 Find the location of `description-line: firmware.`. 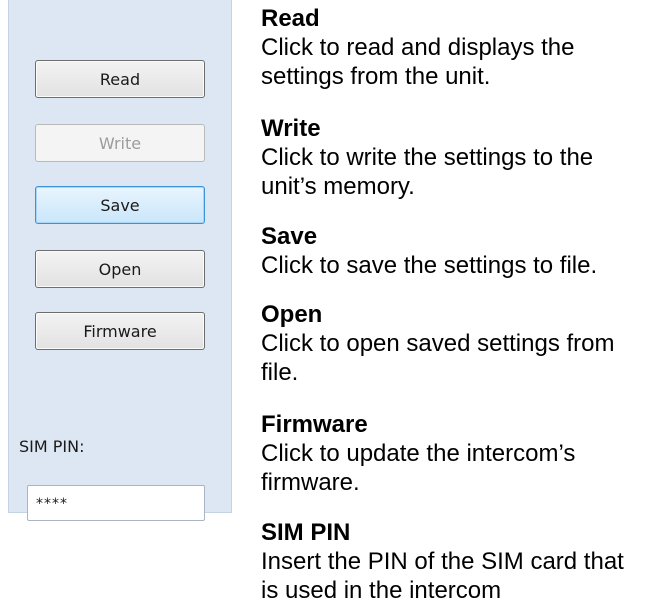

description-line: firmware. is located at coordinates (310, 482).